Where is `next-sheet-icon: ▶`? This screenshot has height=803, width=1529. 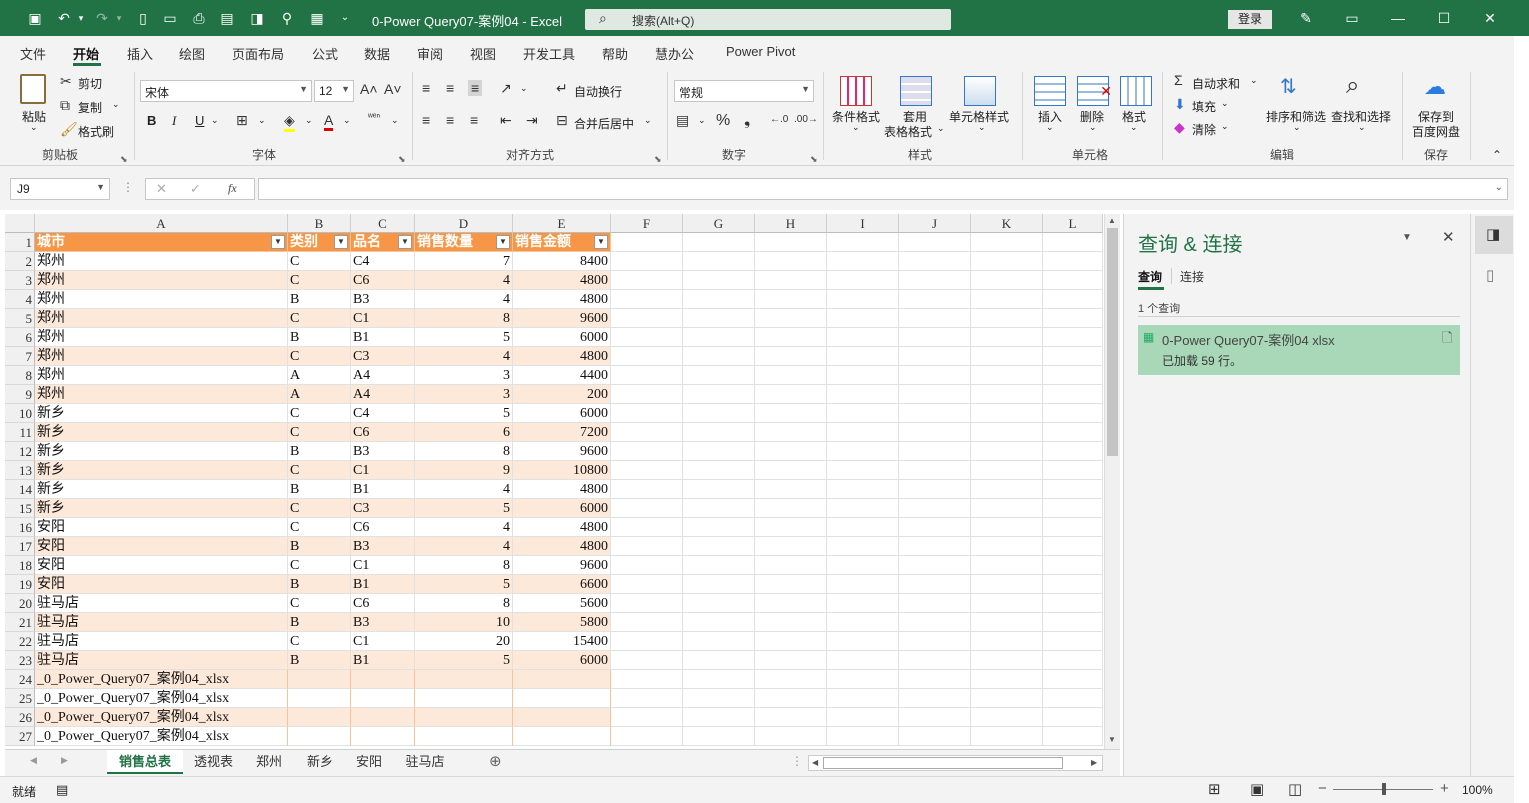
next-sheet-icon: ▶ is located at coordinates (64, 760).